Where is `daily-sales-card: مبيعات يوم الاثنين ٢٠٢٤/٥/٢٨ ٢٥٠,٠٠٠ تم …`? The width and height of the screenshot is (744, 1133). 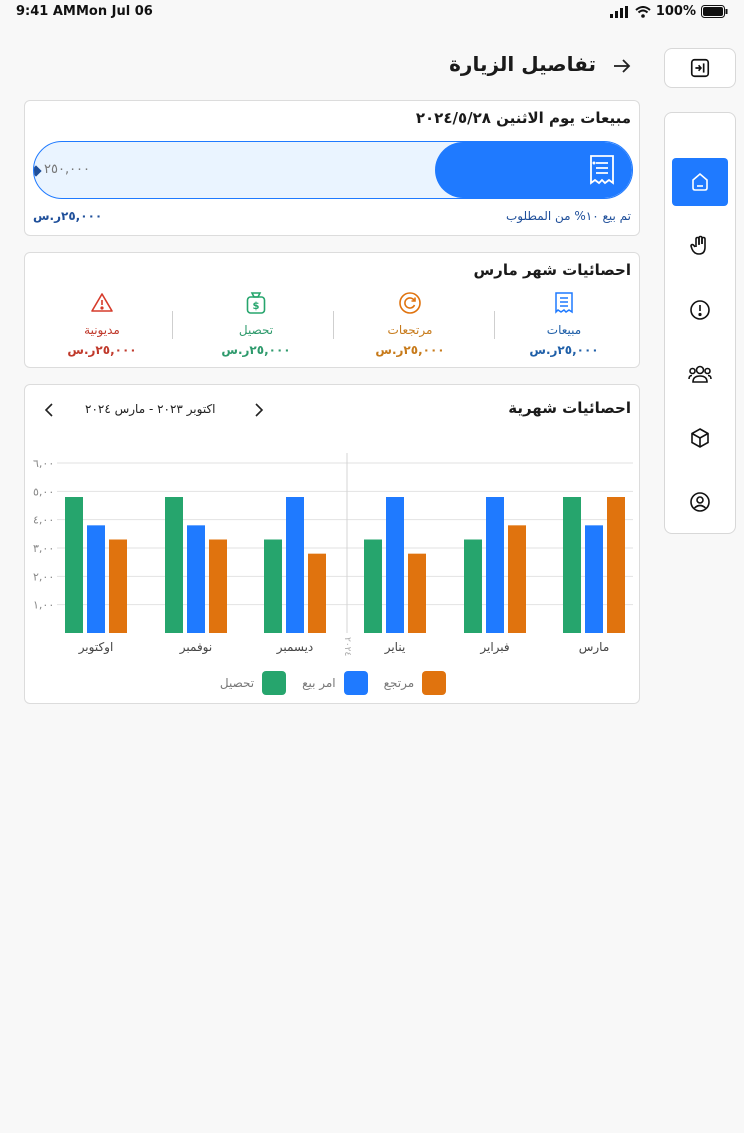
daily-sales-card: مبيعات يوم الاثنين ٢٠٢٤/٥/٢٨ ٢٥٠,٠٠٠ تم … is located at coordinates (332, 168).